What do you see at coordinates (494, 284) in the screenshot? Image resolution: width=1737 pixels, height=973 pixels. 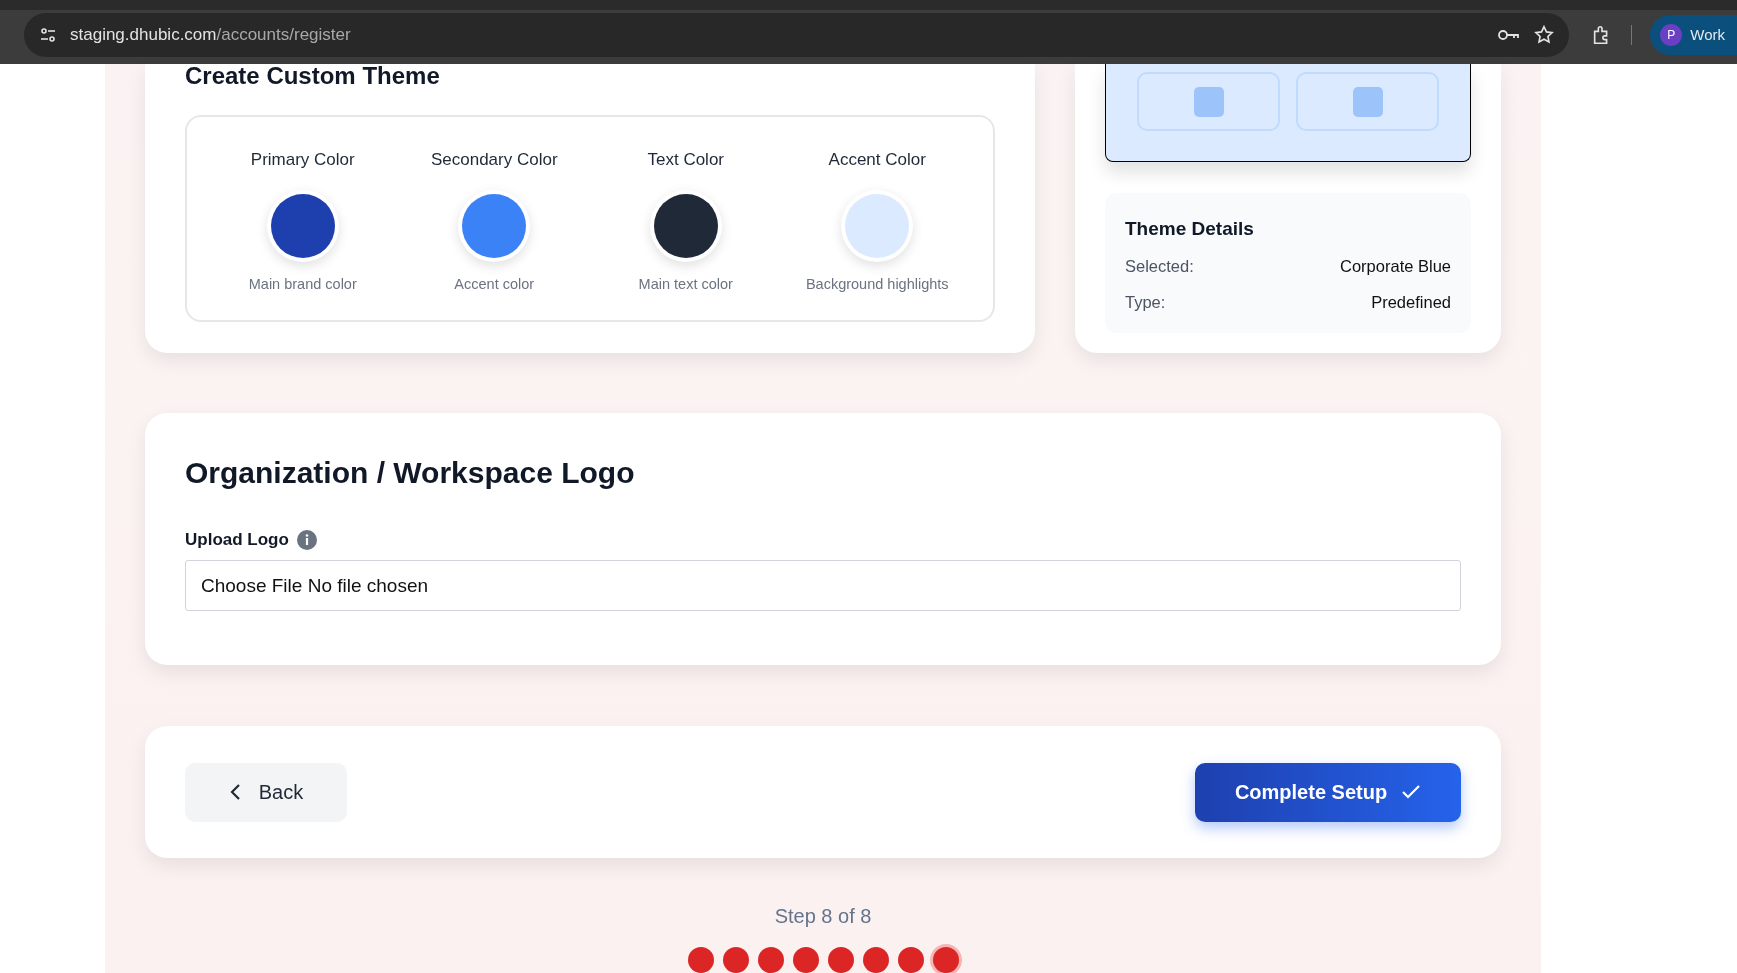 I see `color-caption: Accent color` at bounding box center [494, 284].